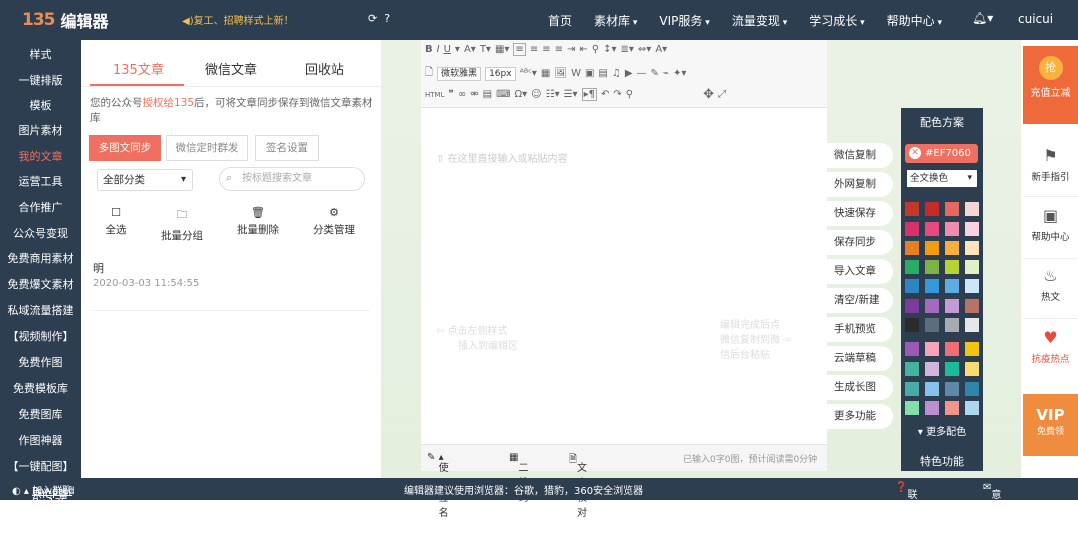  What do you see at coordinates (860, 329) in the screenshot?
I see `mobile-preview-button: 手机预览` at bounding box center [860, 329].